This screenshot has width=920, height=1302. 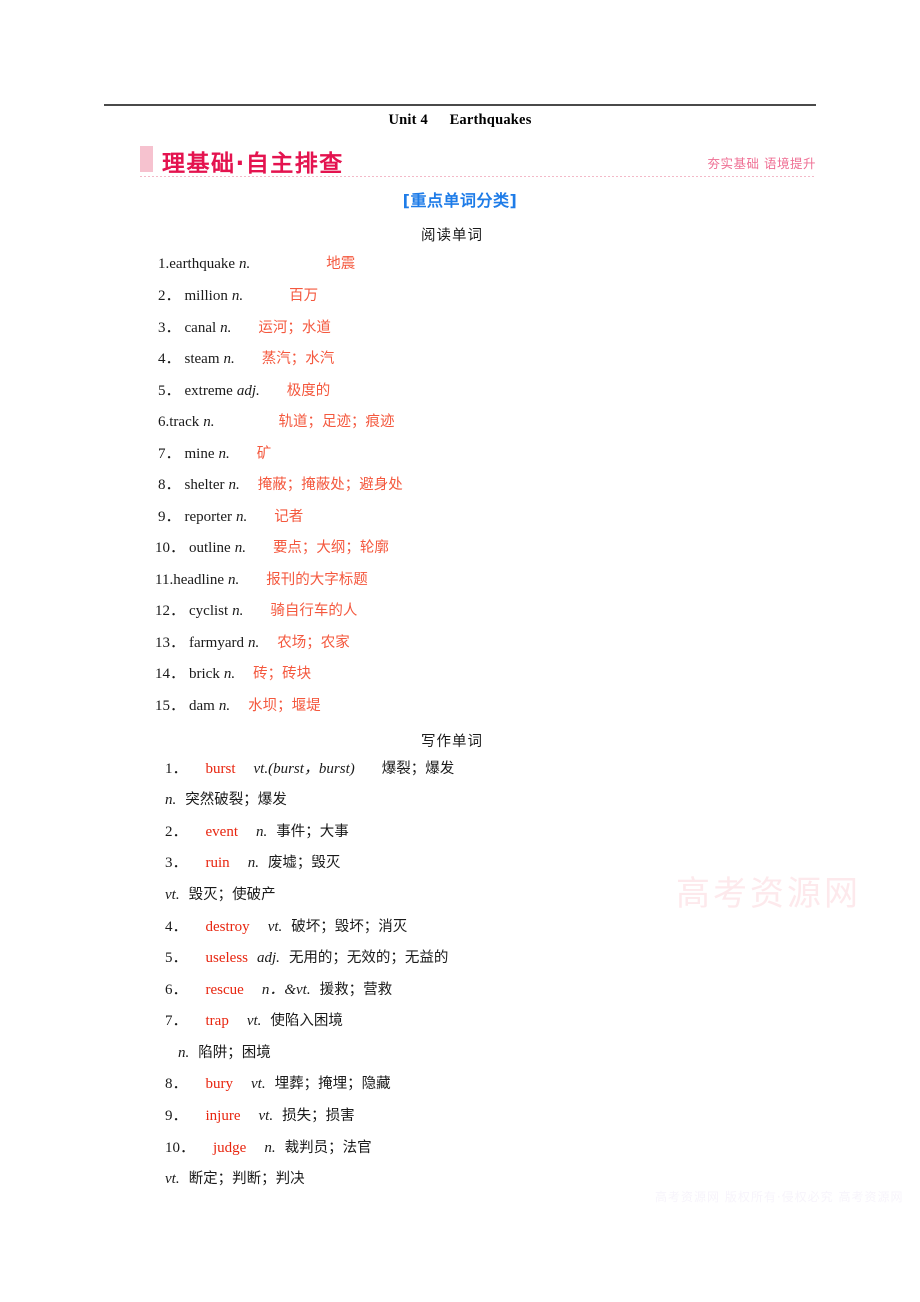 I want to click on item-word: trap, so click(x=217, y=1021).